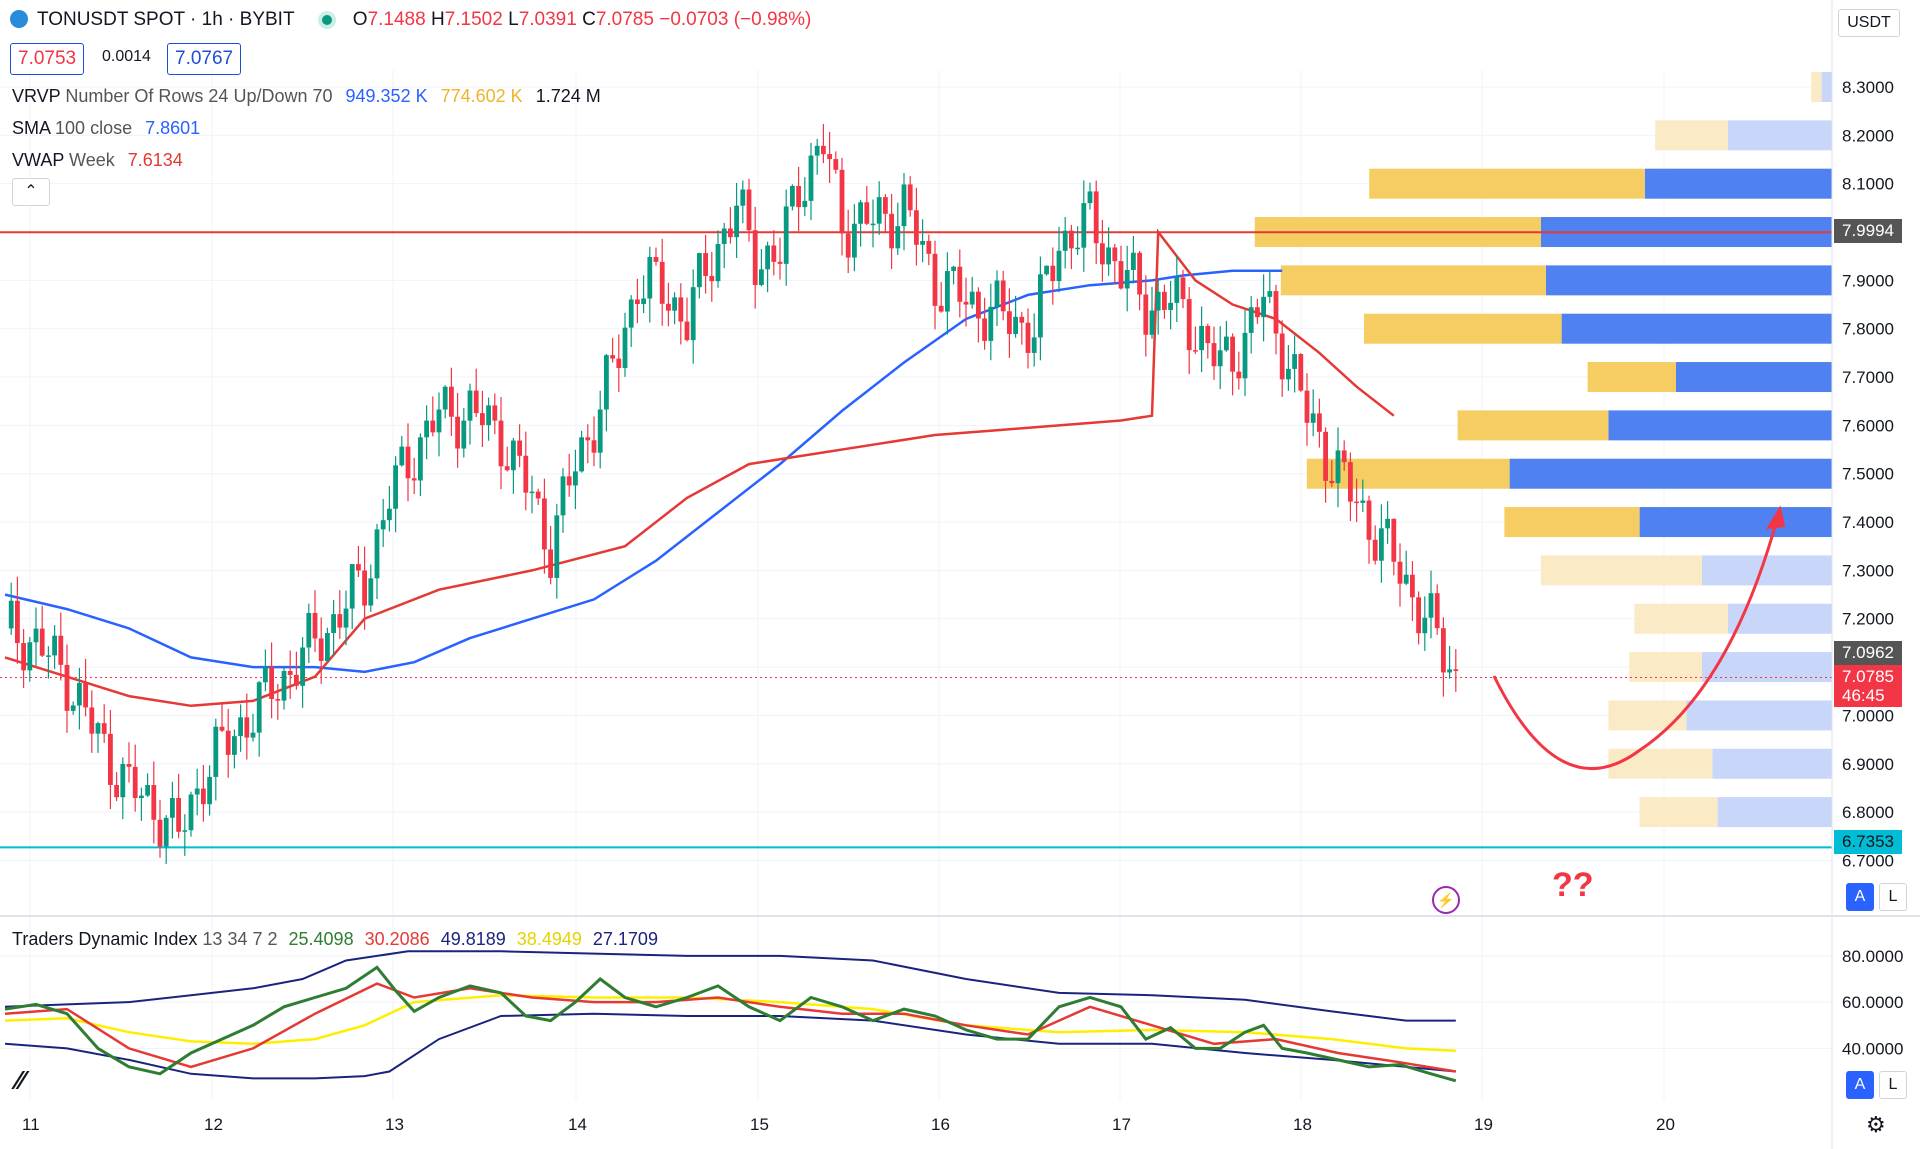 The width and height of the screenshot is (1920, 1149). What do you see at coordinates (1868, 474) in the screenshot?
I see `y-tick-label: 7.5000` at bounding box center [1868, 474].